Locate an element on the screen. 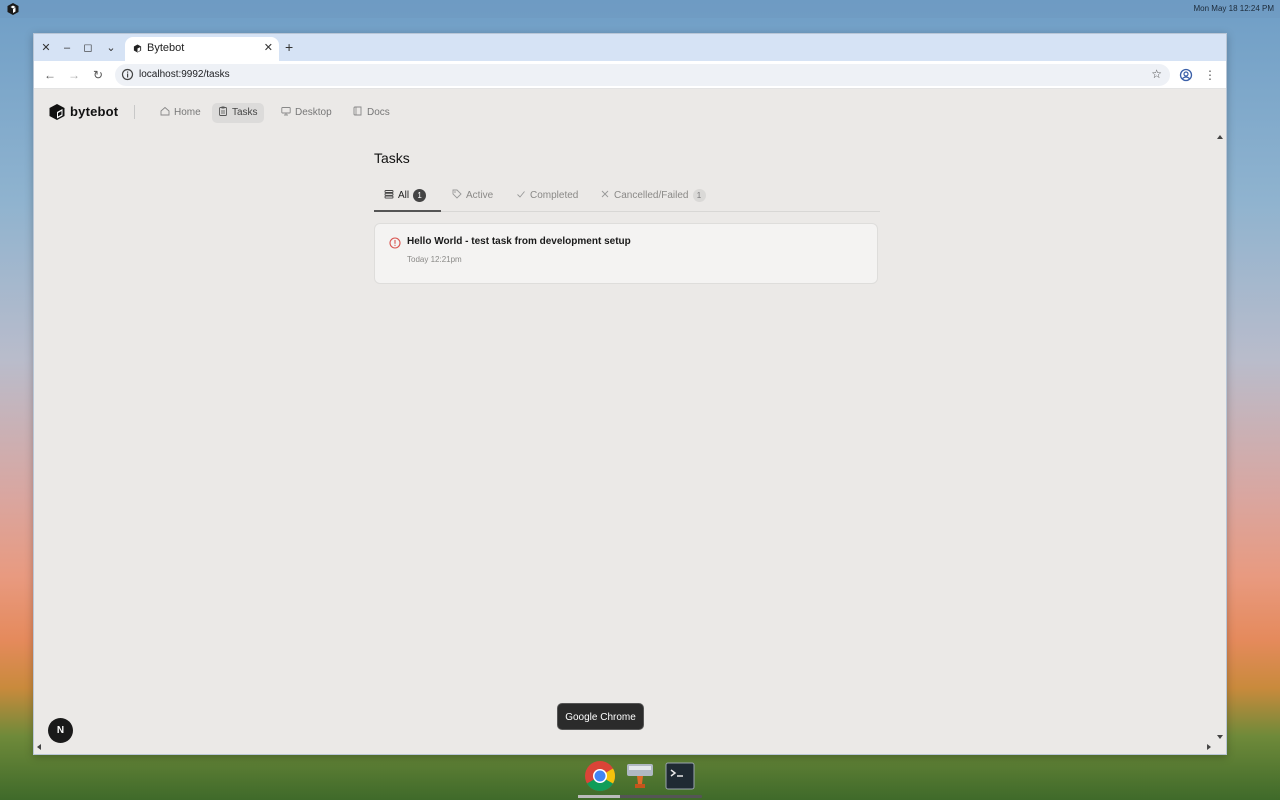 This screenshot has height=800, width=1280. nav-tasks: Tasks is located at coordinates (238, 113).